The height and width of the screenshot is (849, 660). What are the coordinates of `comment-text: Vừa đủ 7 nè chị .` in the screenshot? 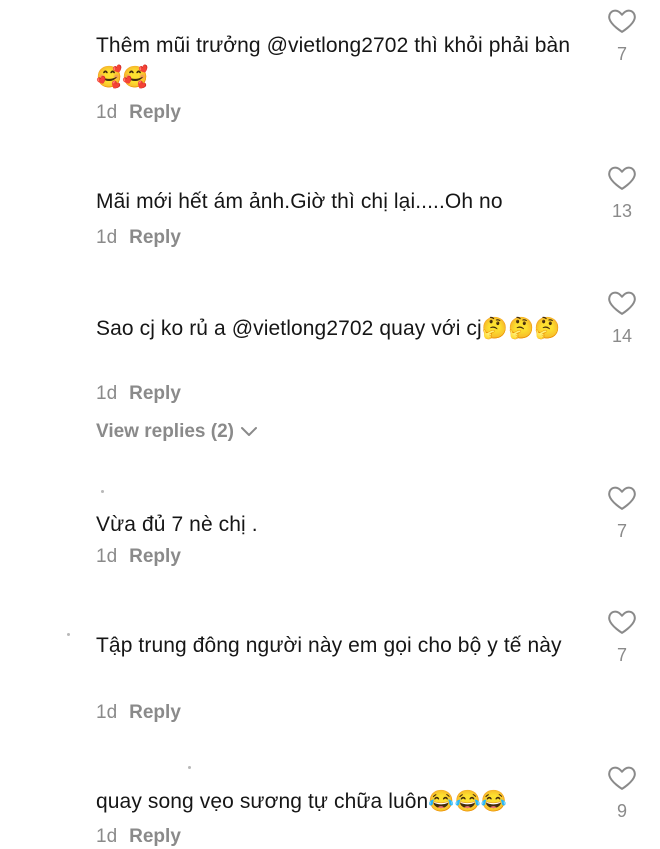 It's located at (177, 524).